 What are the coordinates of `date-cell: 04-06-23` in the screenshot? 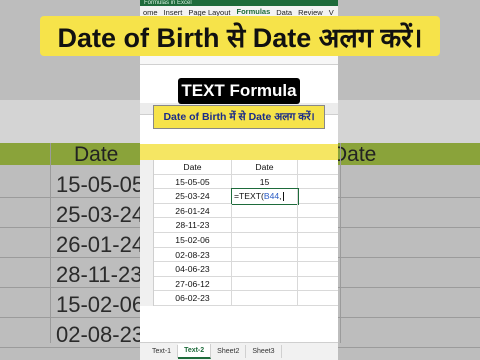 It's located at (193, 269).